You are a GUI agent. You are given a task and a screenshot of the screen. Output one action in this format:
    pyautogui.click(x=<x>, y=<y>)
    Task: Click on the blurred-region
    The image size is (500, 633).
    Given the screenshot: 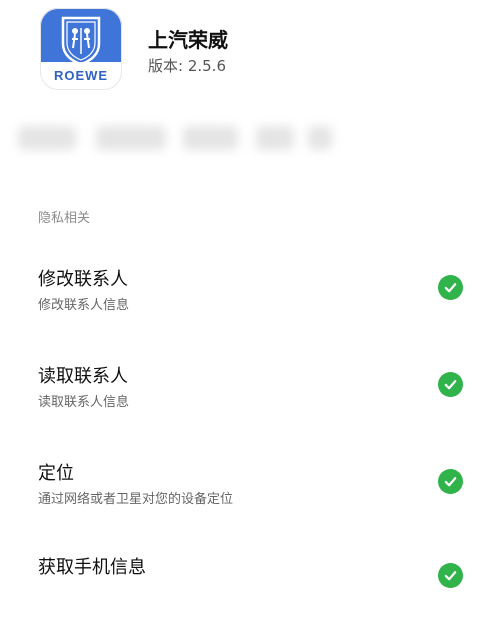 What is the action you would take?
    pyautogui.click(x=176, y=139)
    